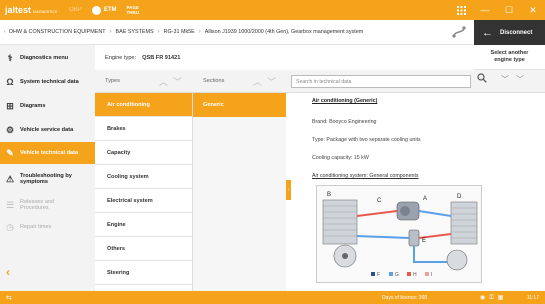  I want to click on select-engine-button: Select another engine type, so click(509, 57).